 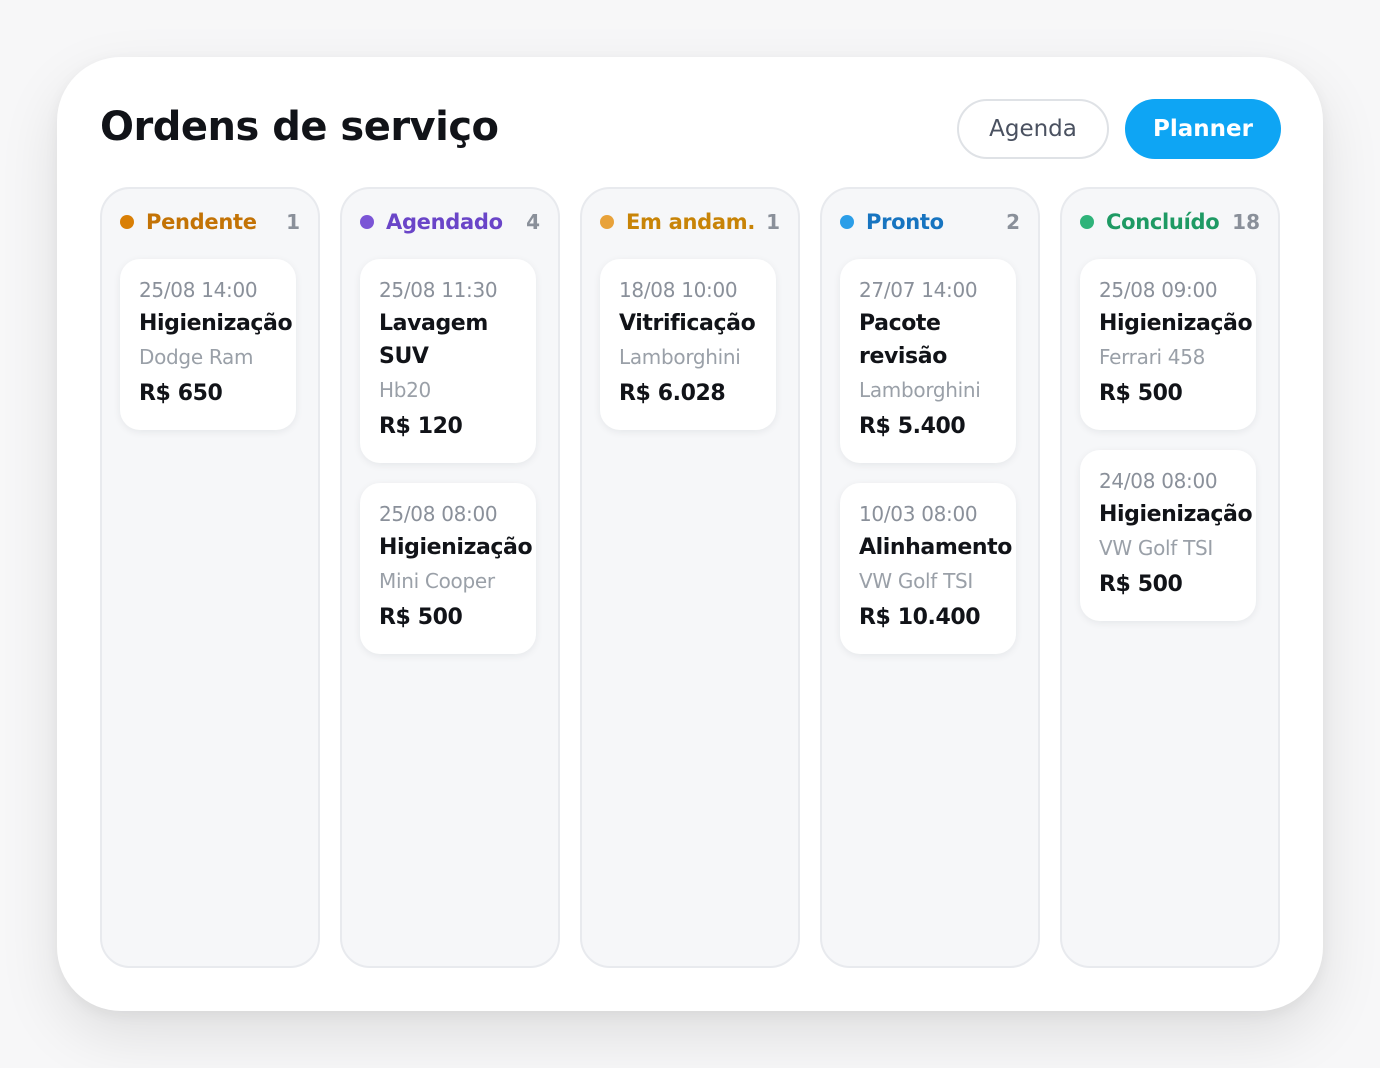 What do you see at coordinates (1246, 222) in the screenshot?
I see `column-count: 18` at bounding box center [1246, 222].